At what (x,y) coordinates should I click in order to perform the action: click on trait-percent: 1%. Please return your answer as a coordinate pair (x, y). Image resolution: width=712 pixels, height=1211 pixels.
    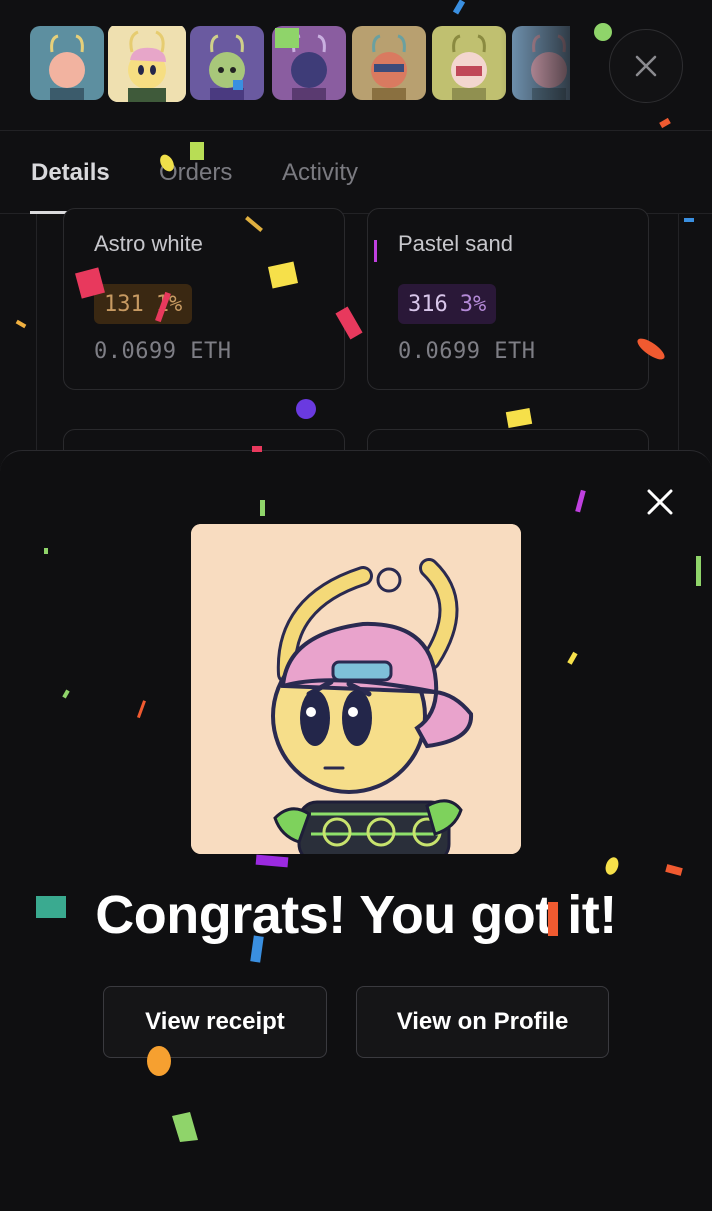
    Looking at the image, I should click on (169, 304).